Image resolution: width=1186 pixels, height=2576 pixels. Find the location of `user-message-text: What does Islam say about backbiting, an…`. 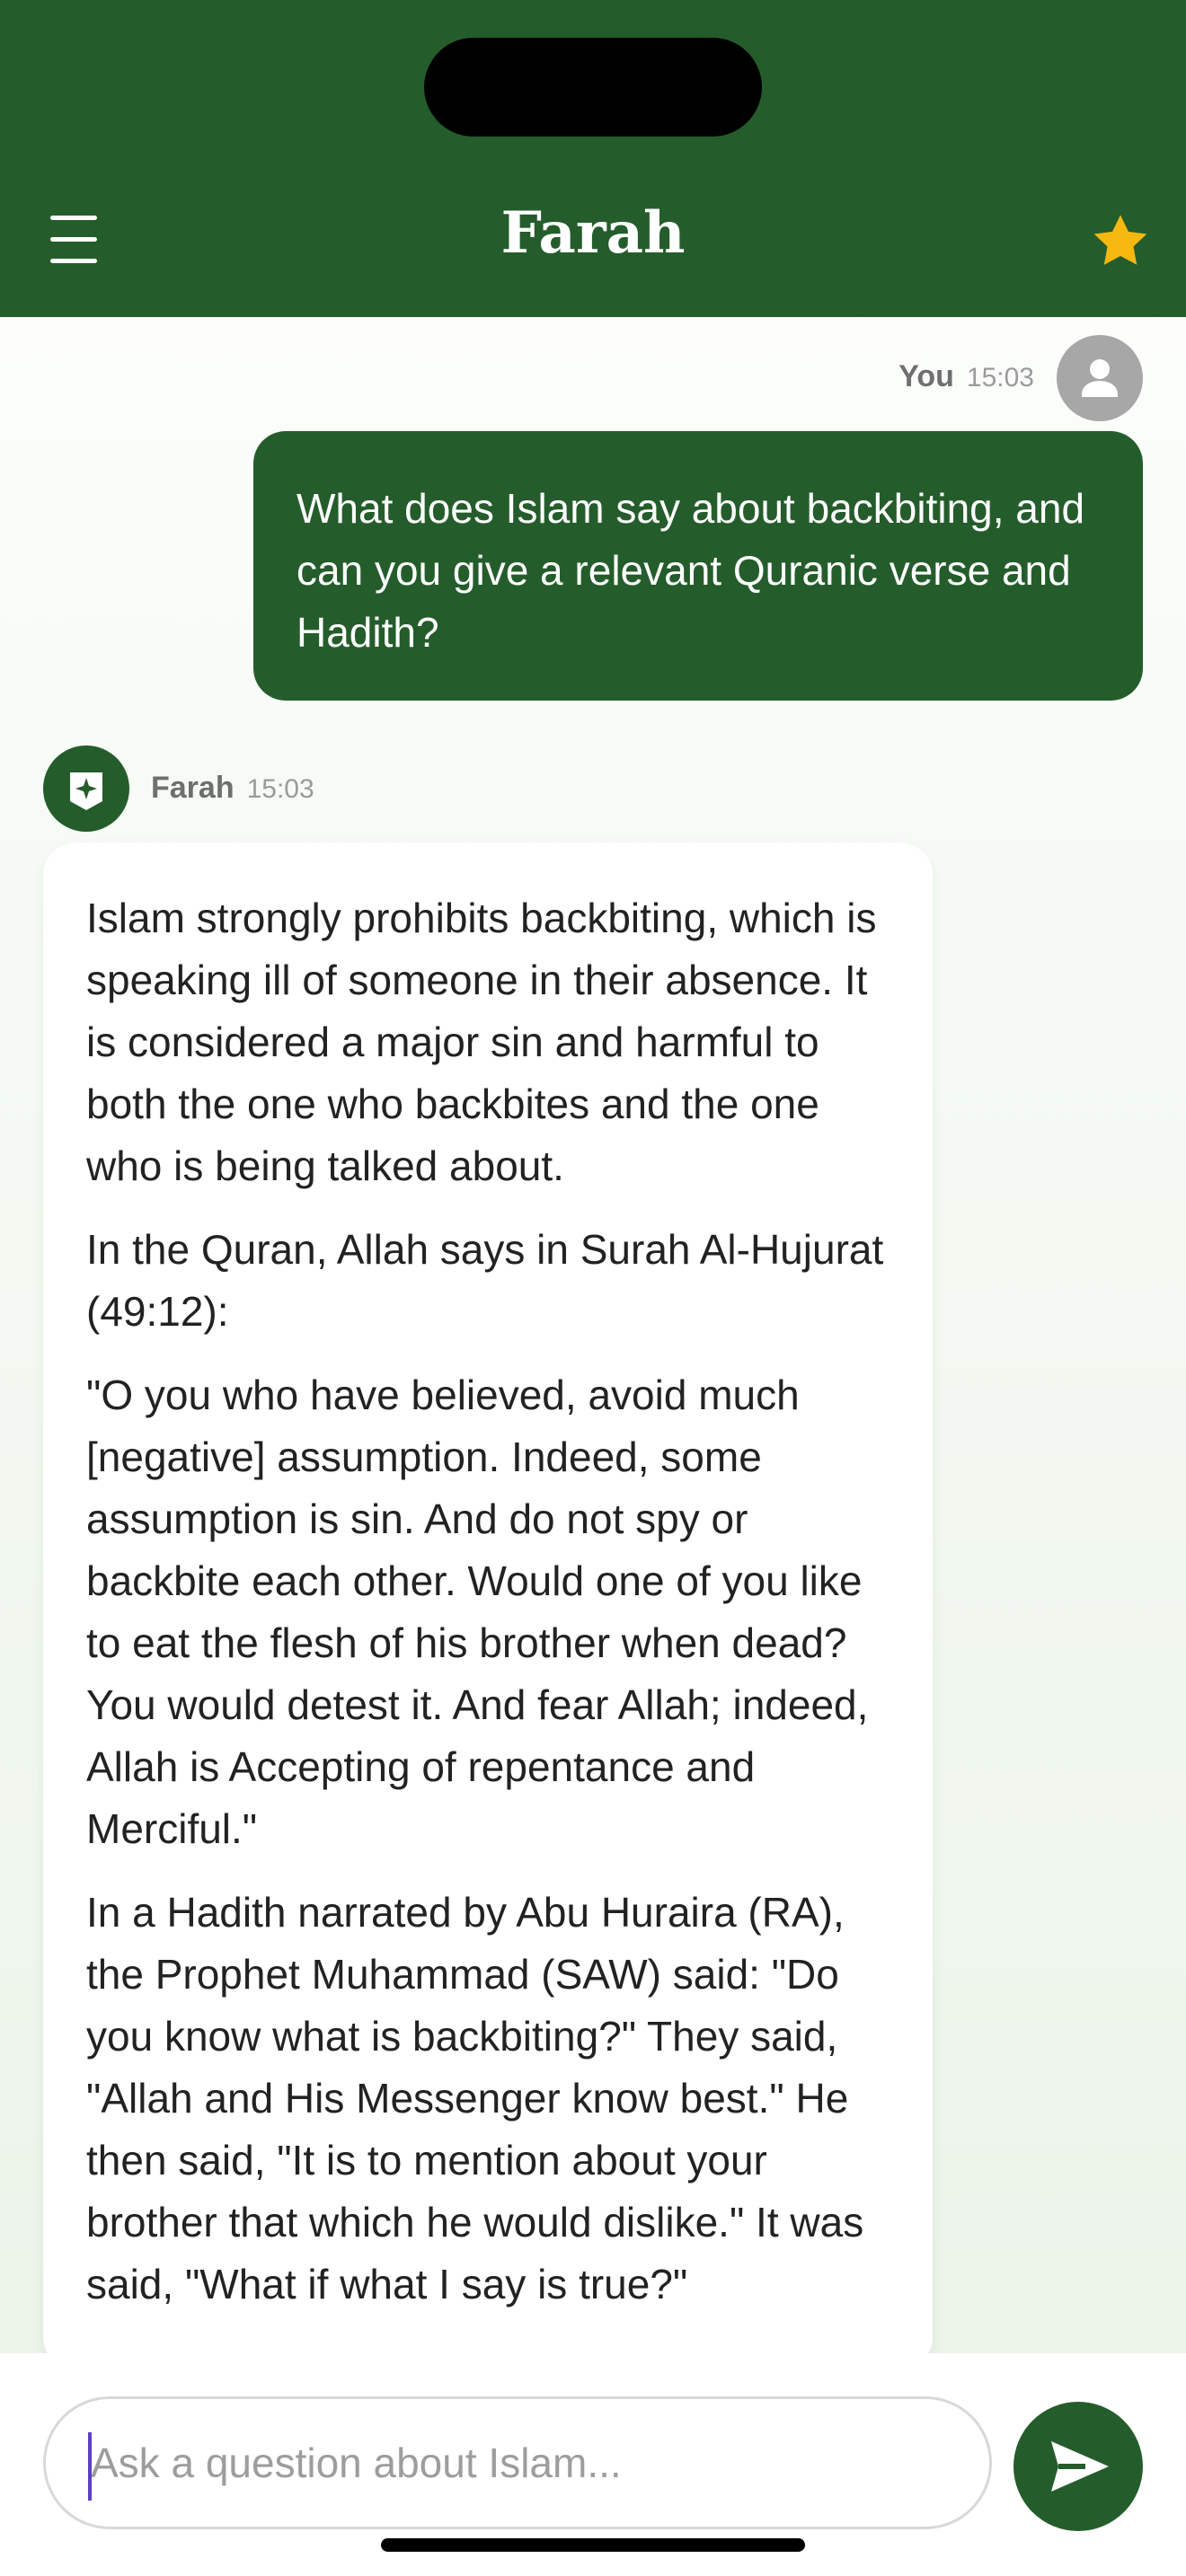

user-message-text: What does Islam say about backbiting, an… is located at coordinates (690, 570).